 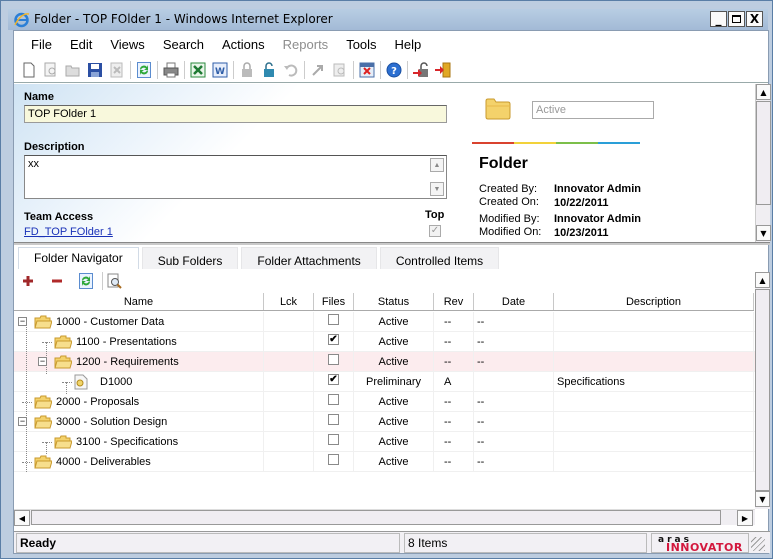 I want to click on node-label: 1200 - Requirements, so click(x=127, y=361).